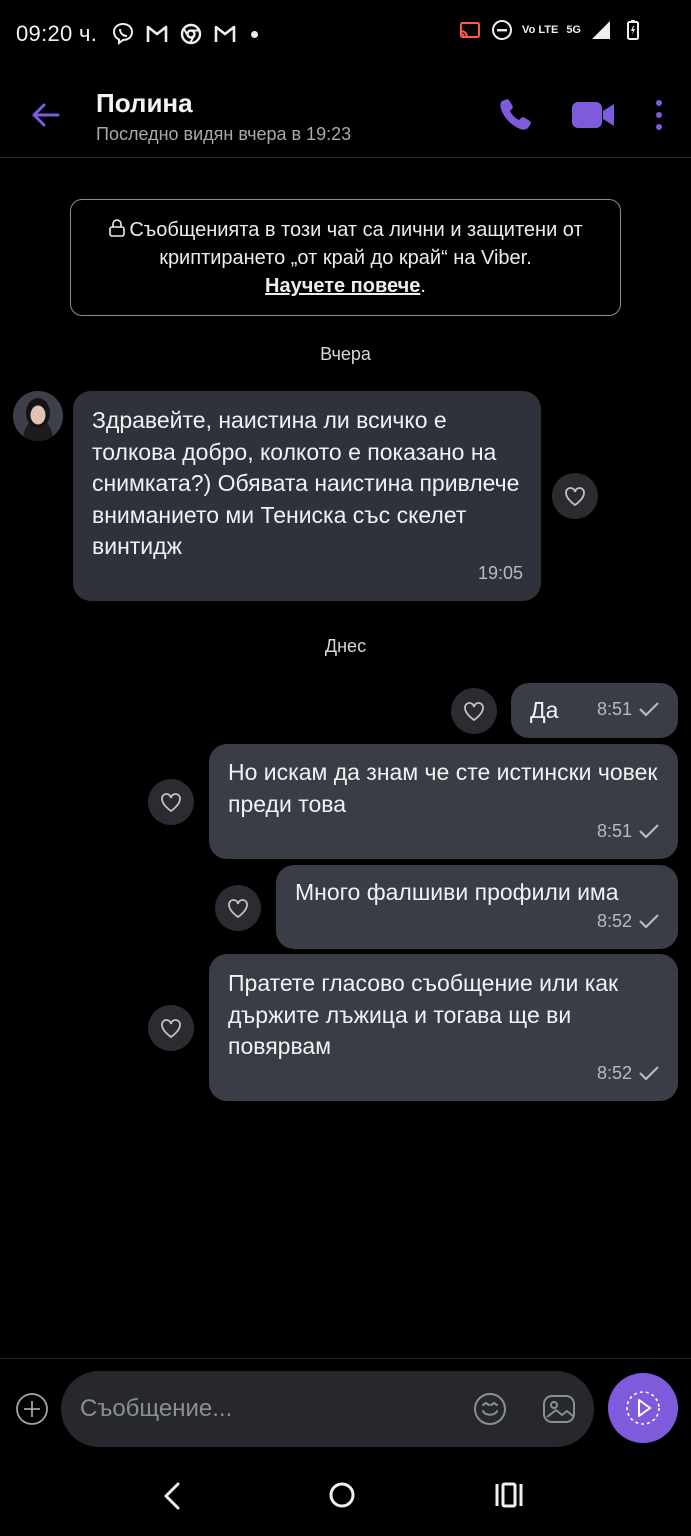 The width and height of the screenshot is (691, 1536). I want to click on lock-icon, so click(117, 228).